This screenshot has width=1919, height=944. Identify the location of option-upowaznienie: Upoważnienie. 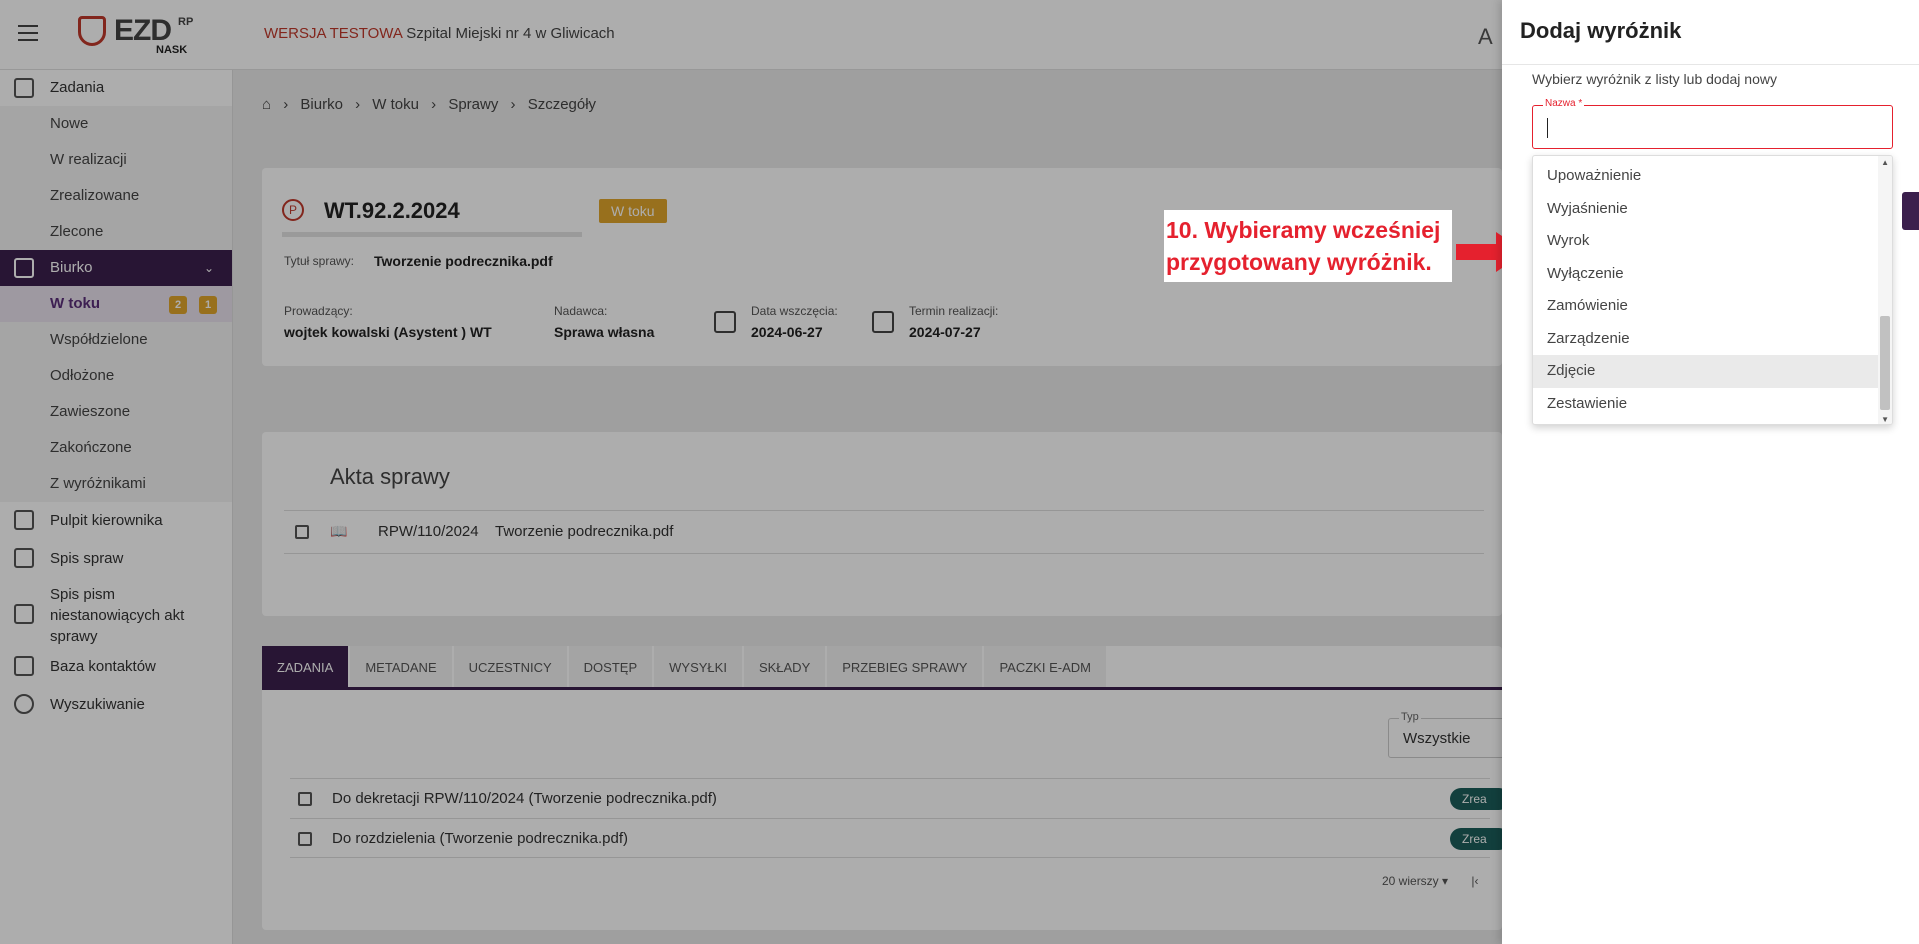
(1706, 176).